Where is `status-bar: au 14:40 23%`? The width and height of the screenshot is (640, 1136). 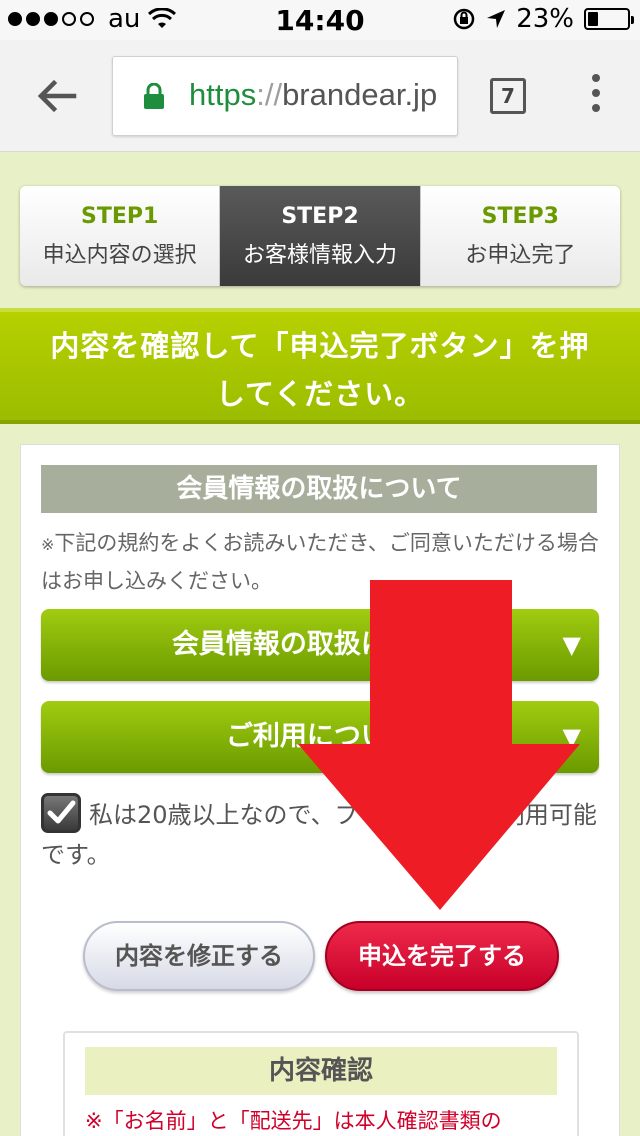 status-bar: au 14:40 23% is located at coordinates (320, 20).